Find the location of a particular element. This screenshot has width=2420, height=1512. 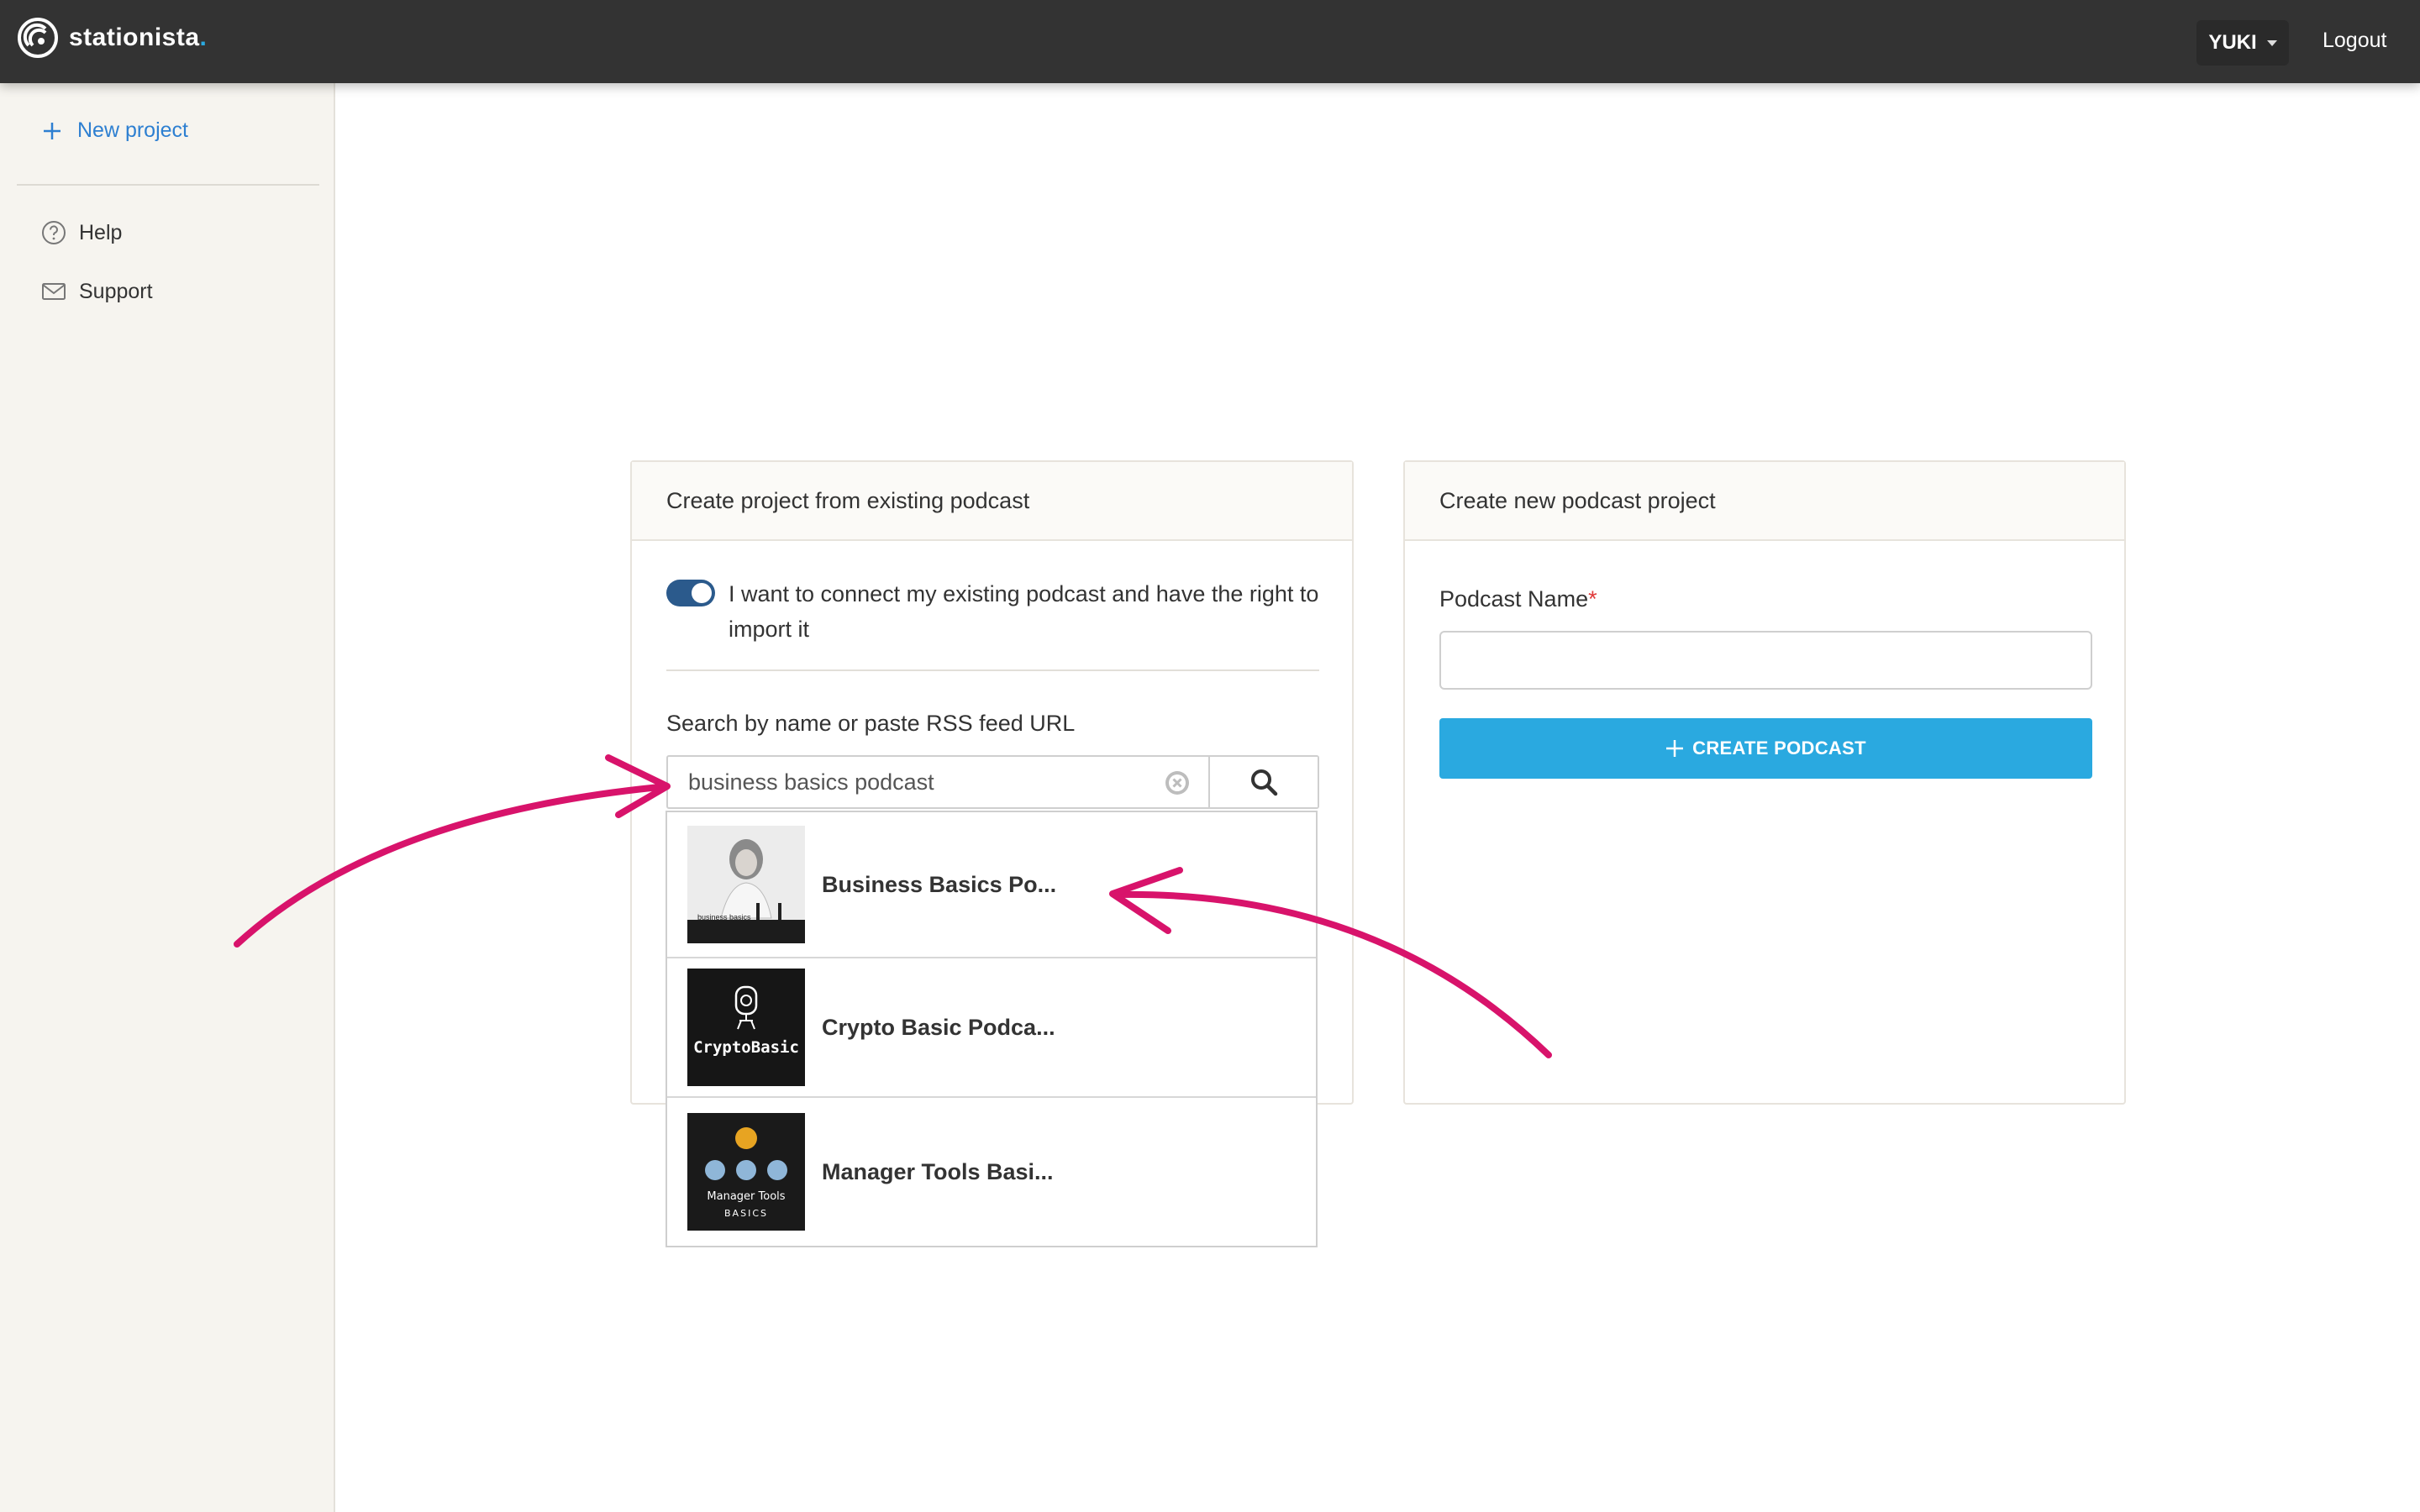

logo-mark-icon is located at coordinates (38, 38).